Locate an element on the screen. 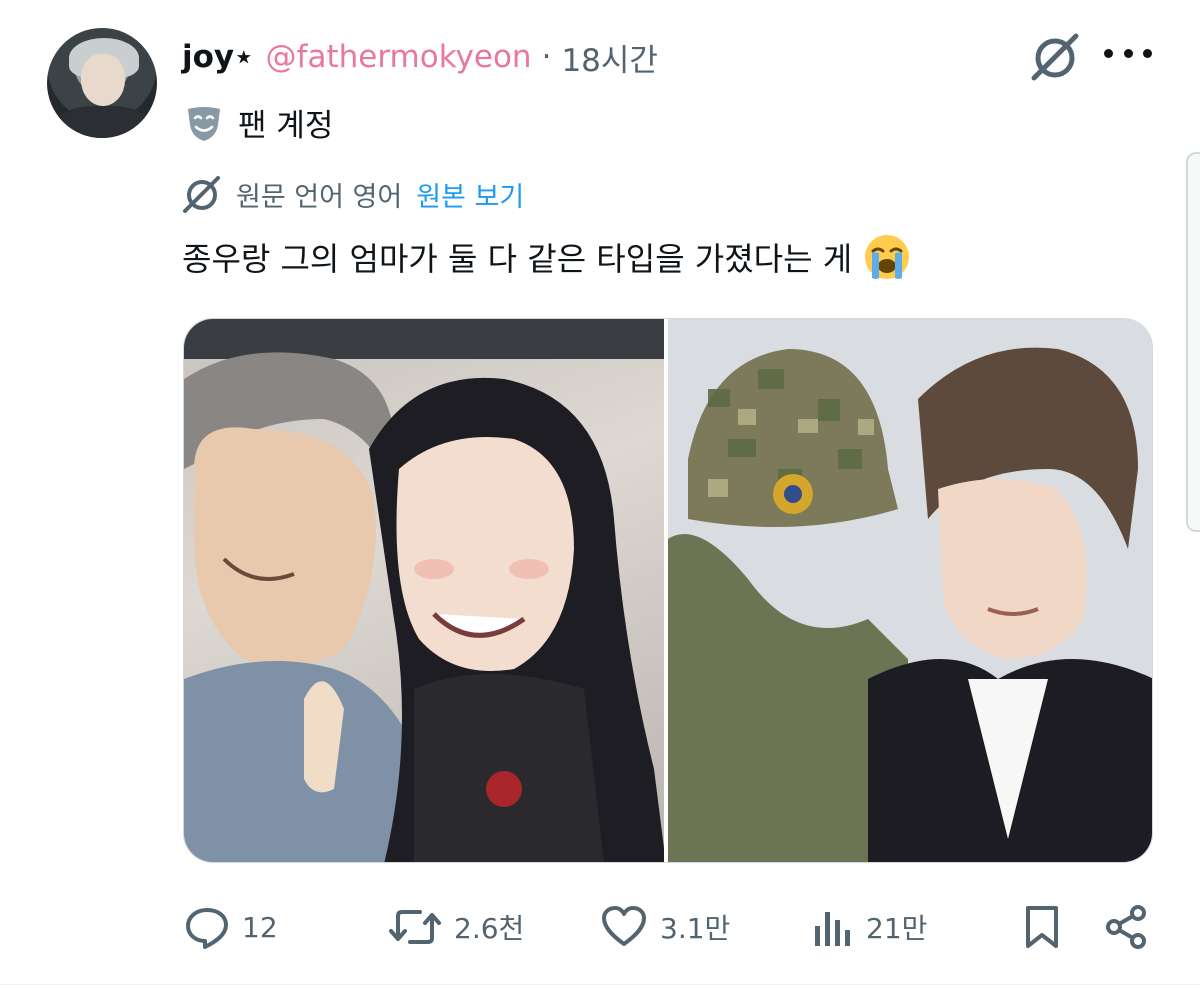  share-button is located at coordinates (1133, 927).